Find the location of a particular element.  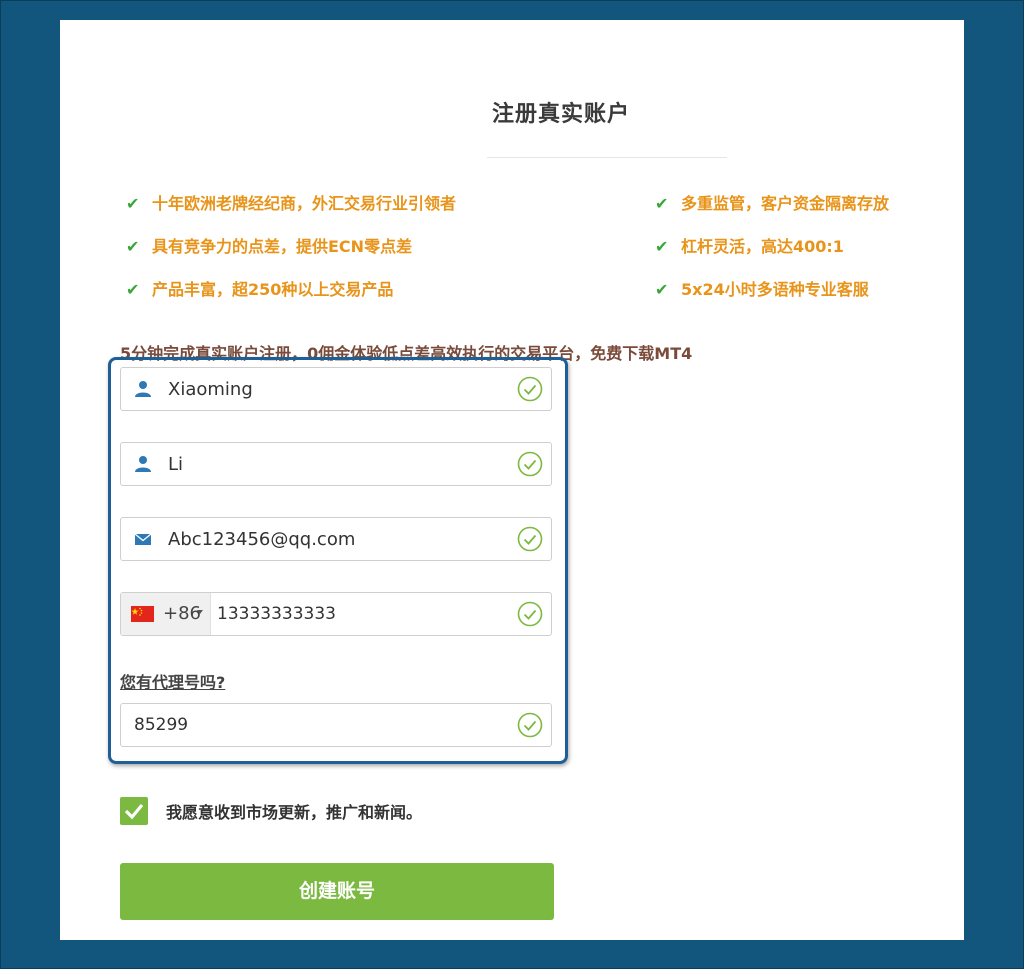

china-flag-icon is located at coordinates (142, 614).